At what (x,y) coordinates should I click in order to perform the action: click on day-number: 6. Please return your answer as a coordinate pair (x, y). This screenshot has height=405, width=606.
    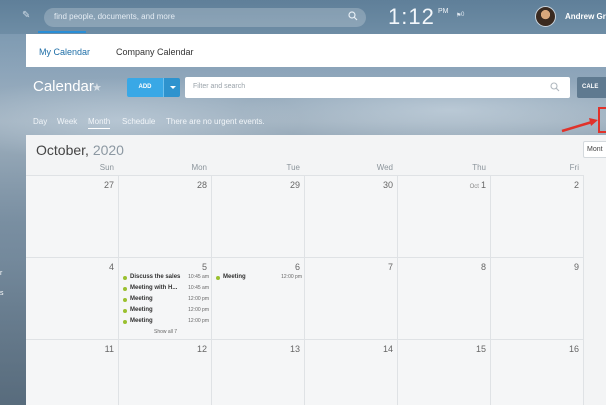
    Looking at the image, I should click on (297, 267).